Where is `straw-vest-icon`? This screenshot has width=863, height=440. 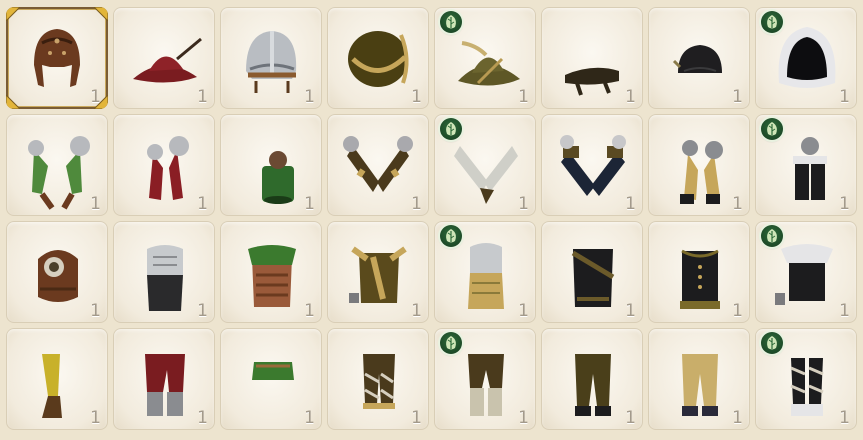 straw-vest-icon is located at coordinates (378, 272).